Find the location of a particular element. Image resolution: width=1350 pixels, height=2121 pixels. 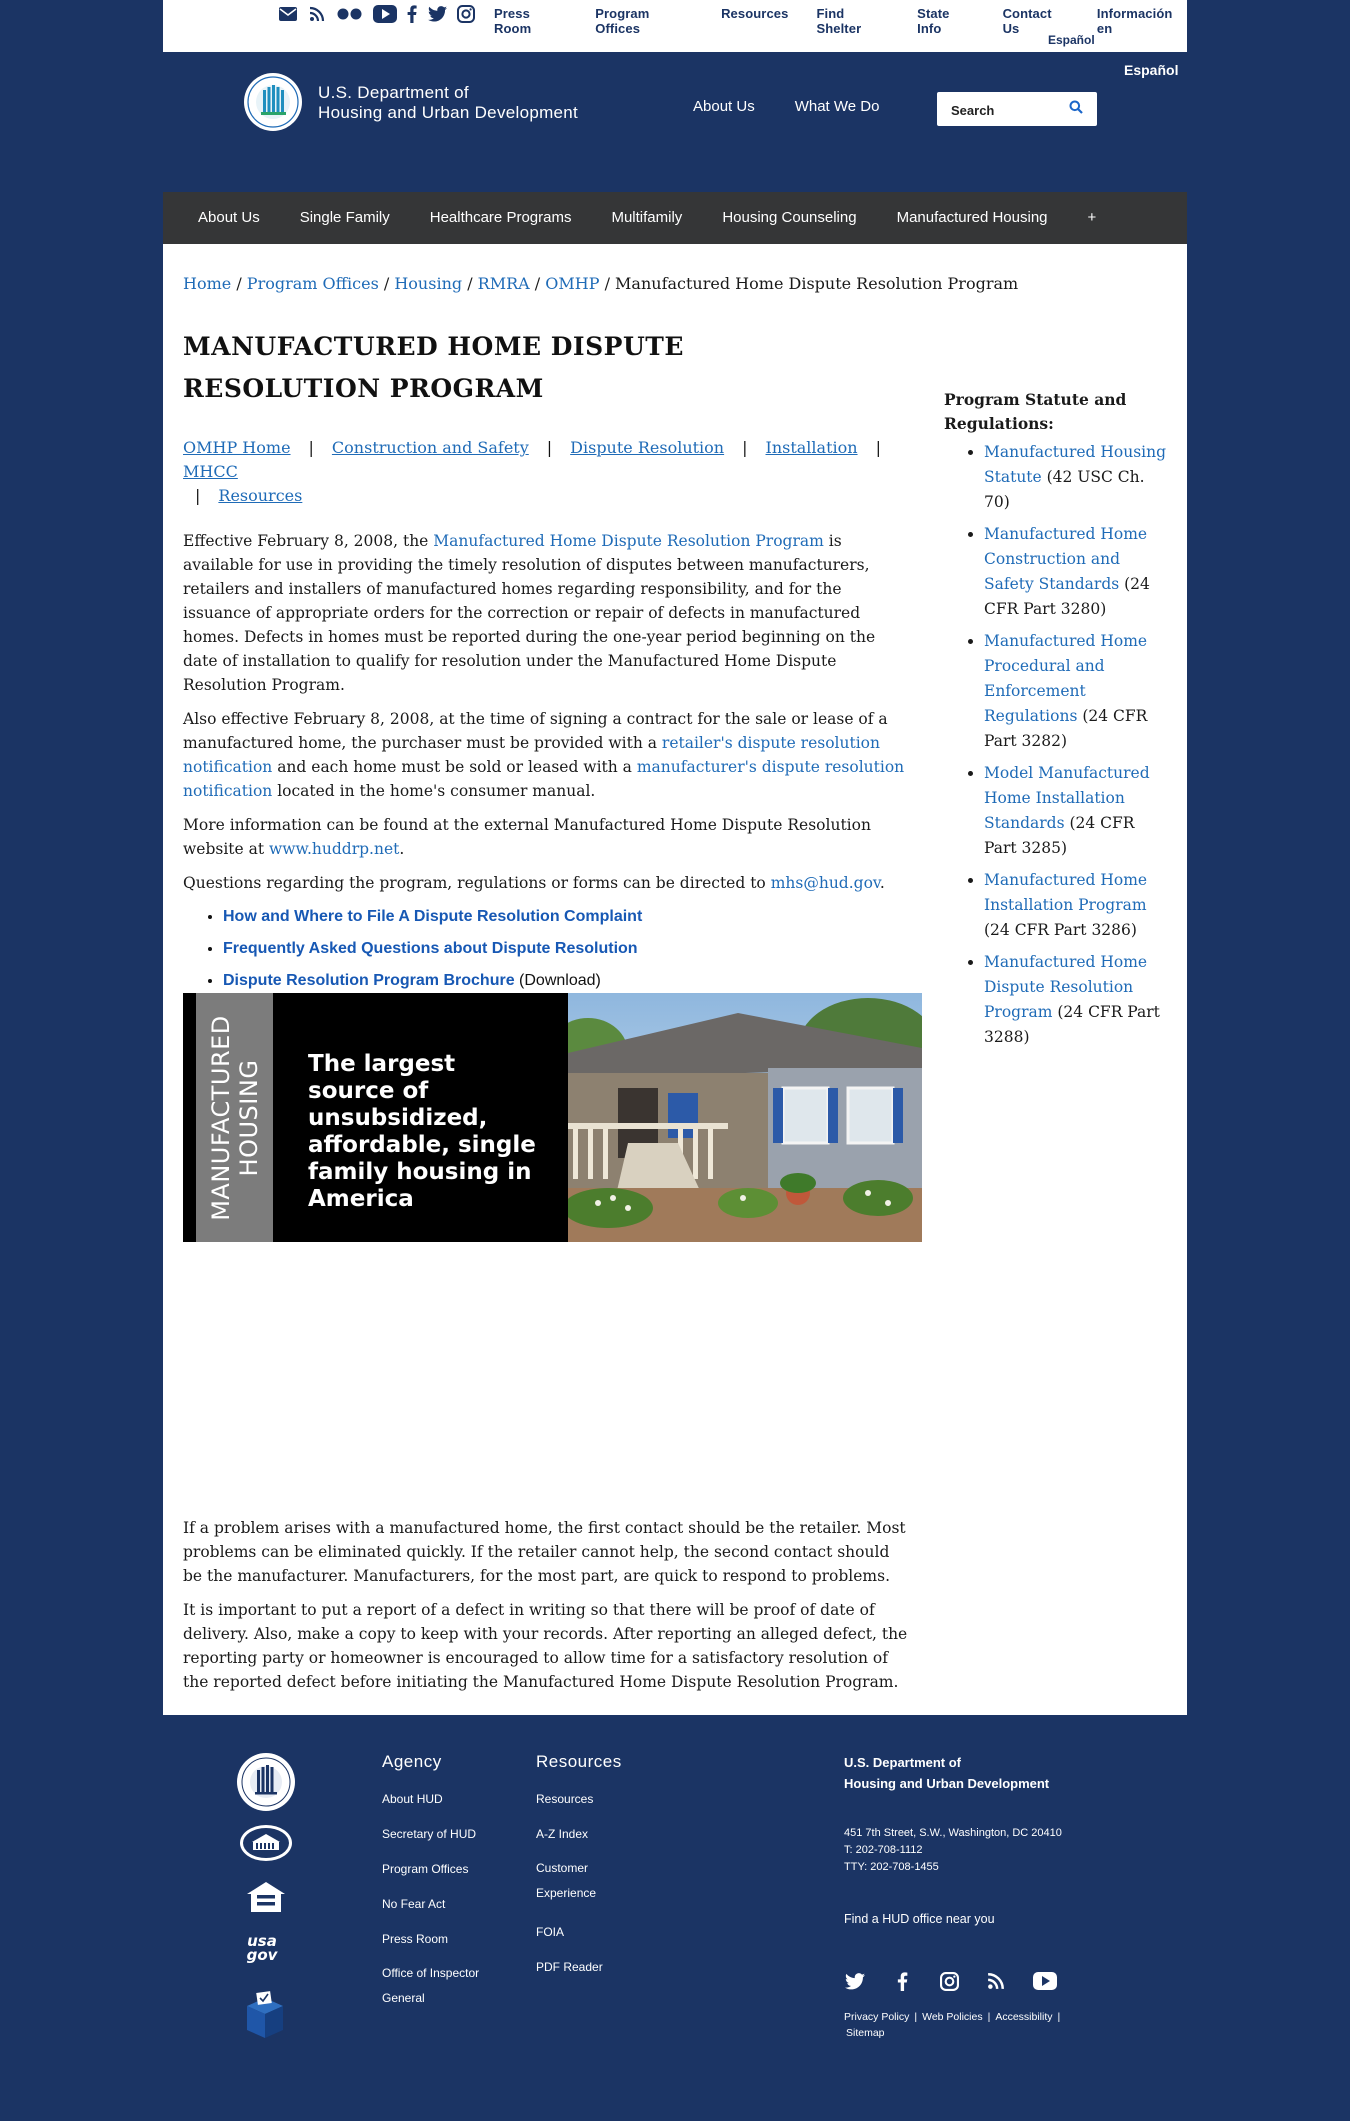

footer-dept-line1: U.S. Department of is located at coordinates (903, 1762).